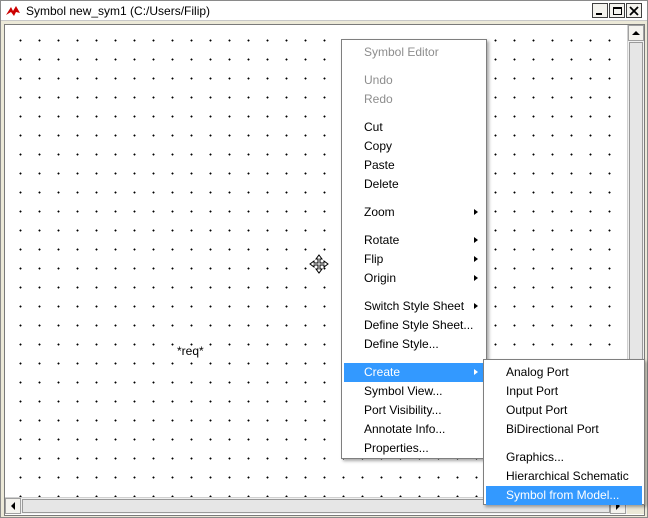  Describe the element at coordinates (599, 14) in the screenshot. I see `minimize-icon` at that location.